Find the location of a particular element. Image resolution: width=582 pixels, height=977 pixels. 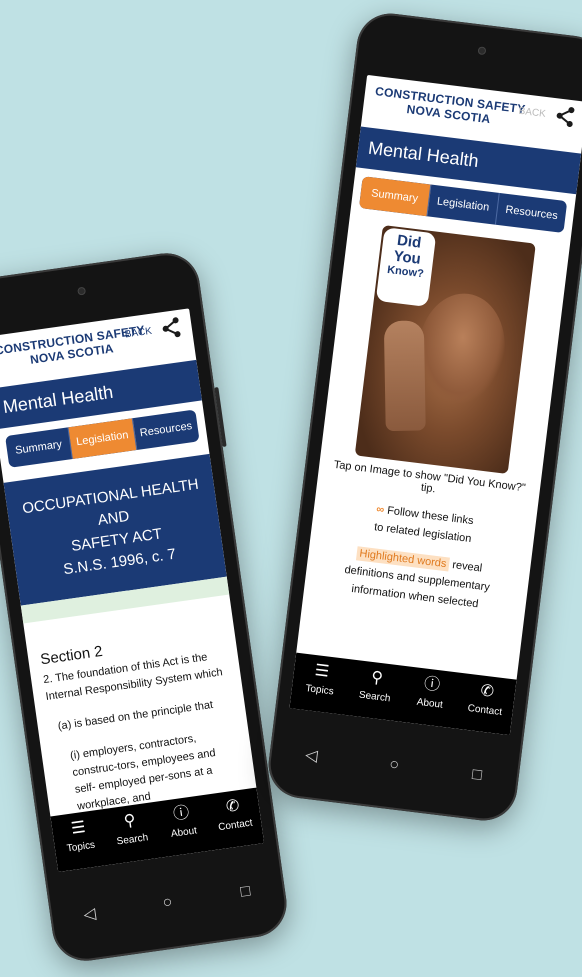

highlight-rest: reveal is located at coordinates (467, 567).